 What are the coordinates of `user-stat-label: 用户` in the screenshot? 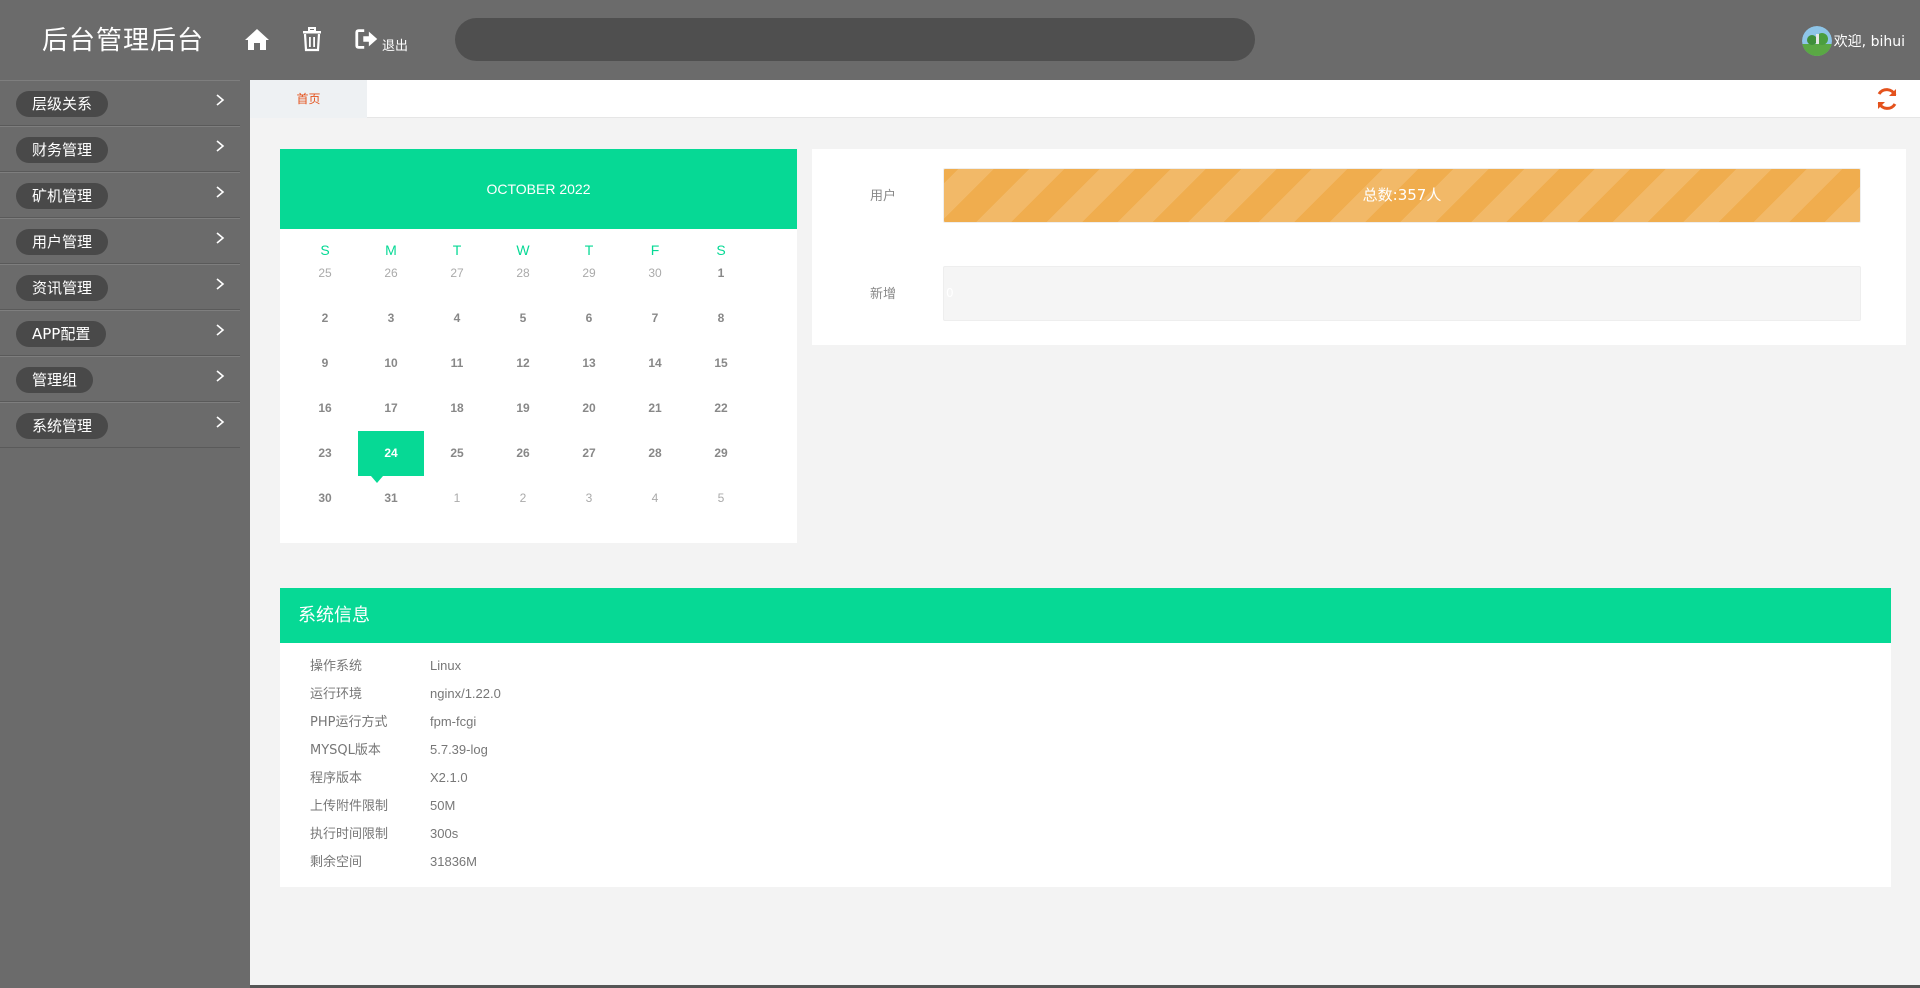 It's located at (883, 196).